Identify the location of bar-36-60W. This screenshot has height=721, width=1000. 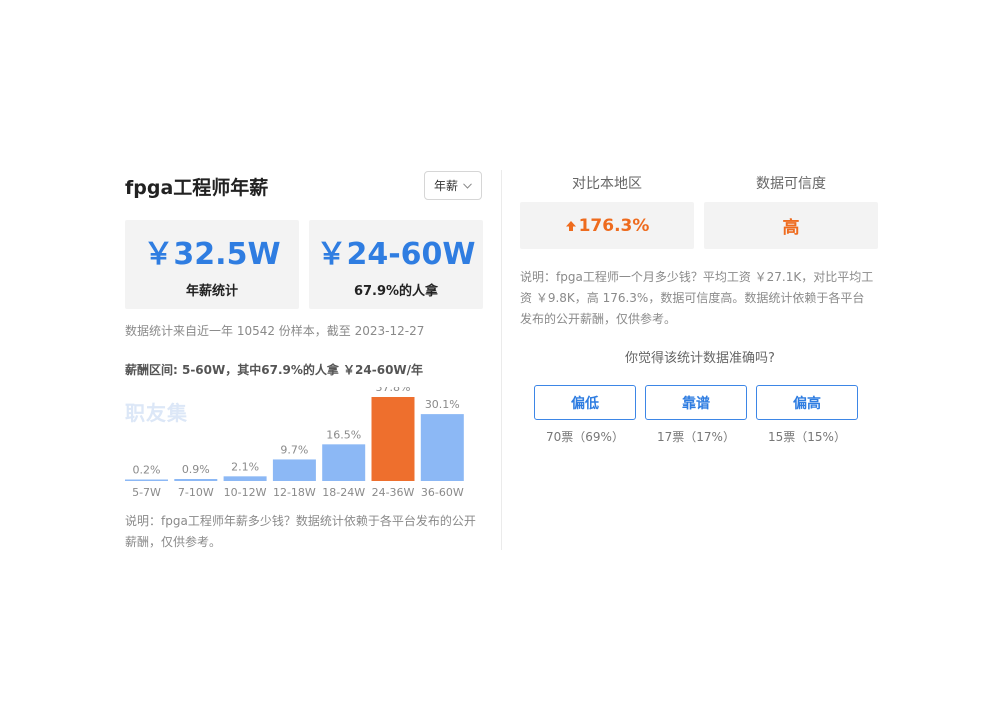
(442, 447).